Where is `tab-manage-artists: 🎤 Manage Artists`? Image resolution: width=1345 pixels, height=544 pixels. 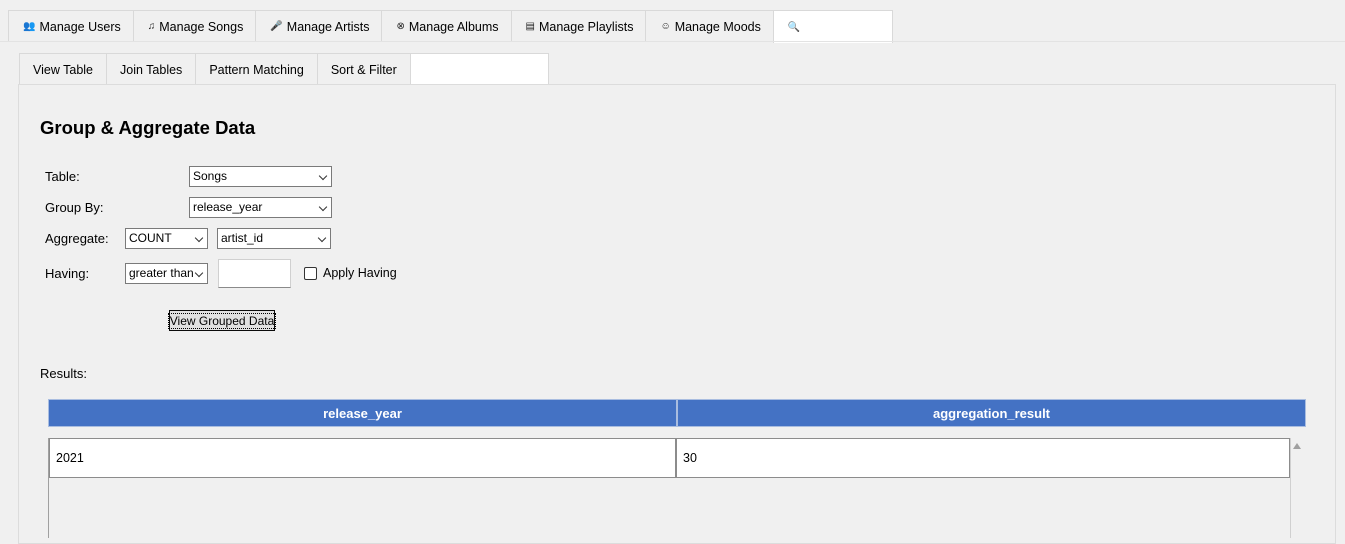 tab-manage-artists: 🎤 Manage Artists is located at coordinates (319, 26).